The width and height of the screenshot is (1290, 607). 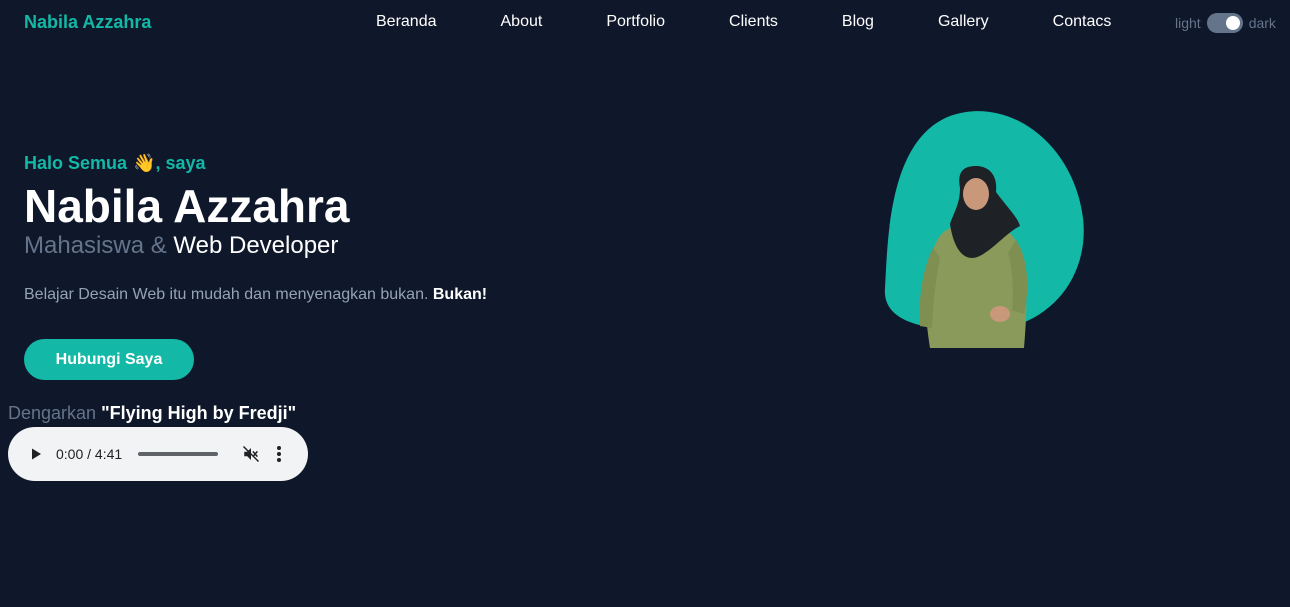 What do you see at coordinates (1188, 23) in the screenshot?
I see `theme-light-label: light` at bounding box center [1188, 23].